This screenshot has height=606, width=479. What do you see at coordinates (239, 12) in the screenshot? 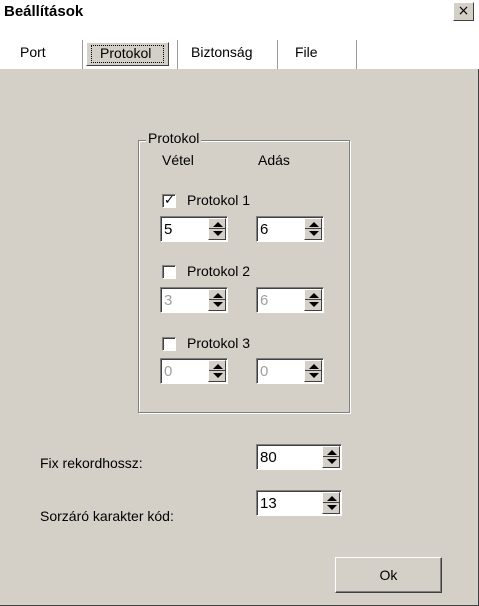
I see `title-bar: Beállítások ×` at bounding box center [239, 12].